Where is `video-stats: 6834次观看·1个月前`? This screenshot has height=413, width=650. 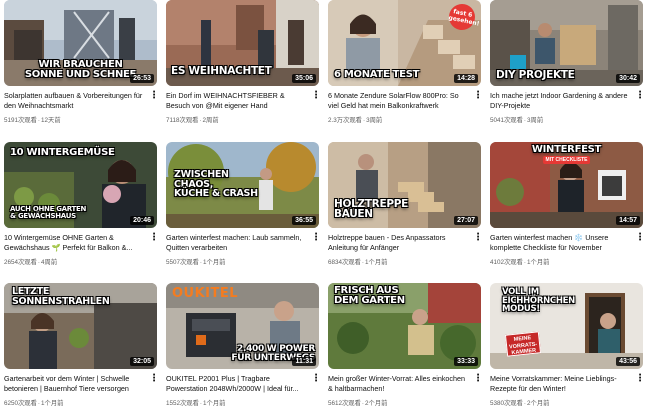 video-stats: 6834次观看·1个月前 is located at coordinates (398, 261).